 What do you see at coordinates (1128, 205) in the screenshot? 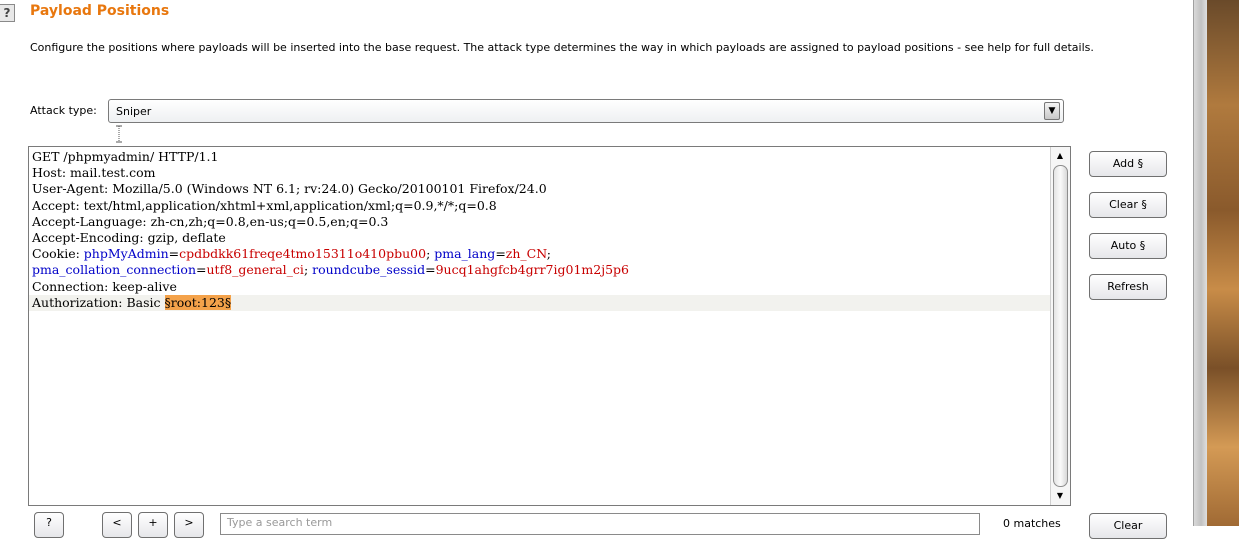
I see `clear-markers-button: Clear §` at bounding box center [1128, 205].